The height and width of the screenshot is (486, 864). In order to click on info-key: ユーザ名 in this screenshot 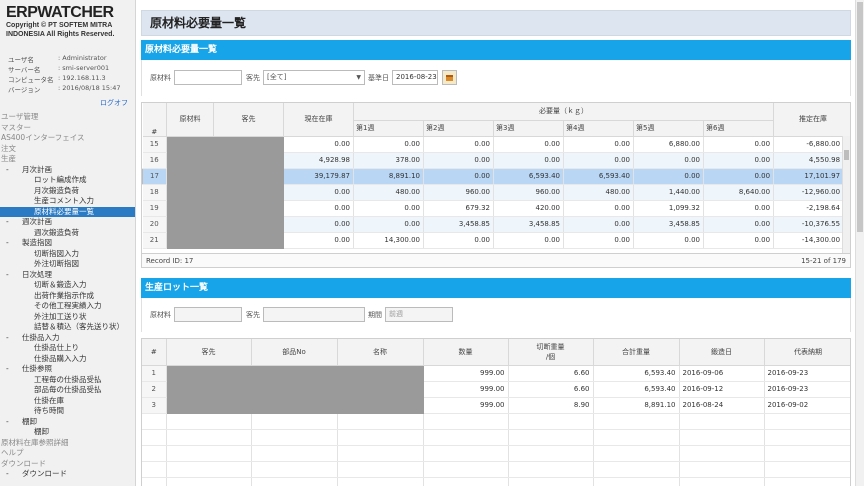, I will do `click(21, 60)`.